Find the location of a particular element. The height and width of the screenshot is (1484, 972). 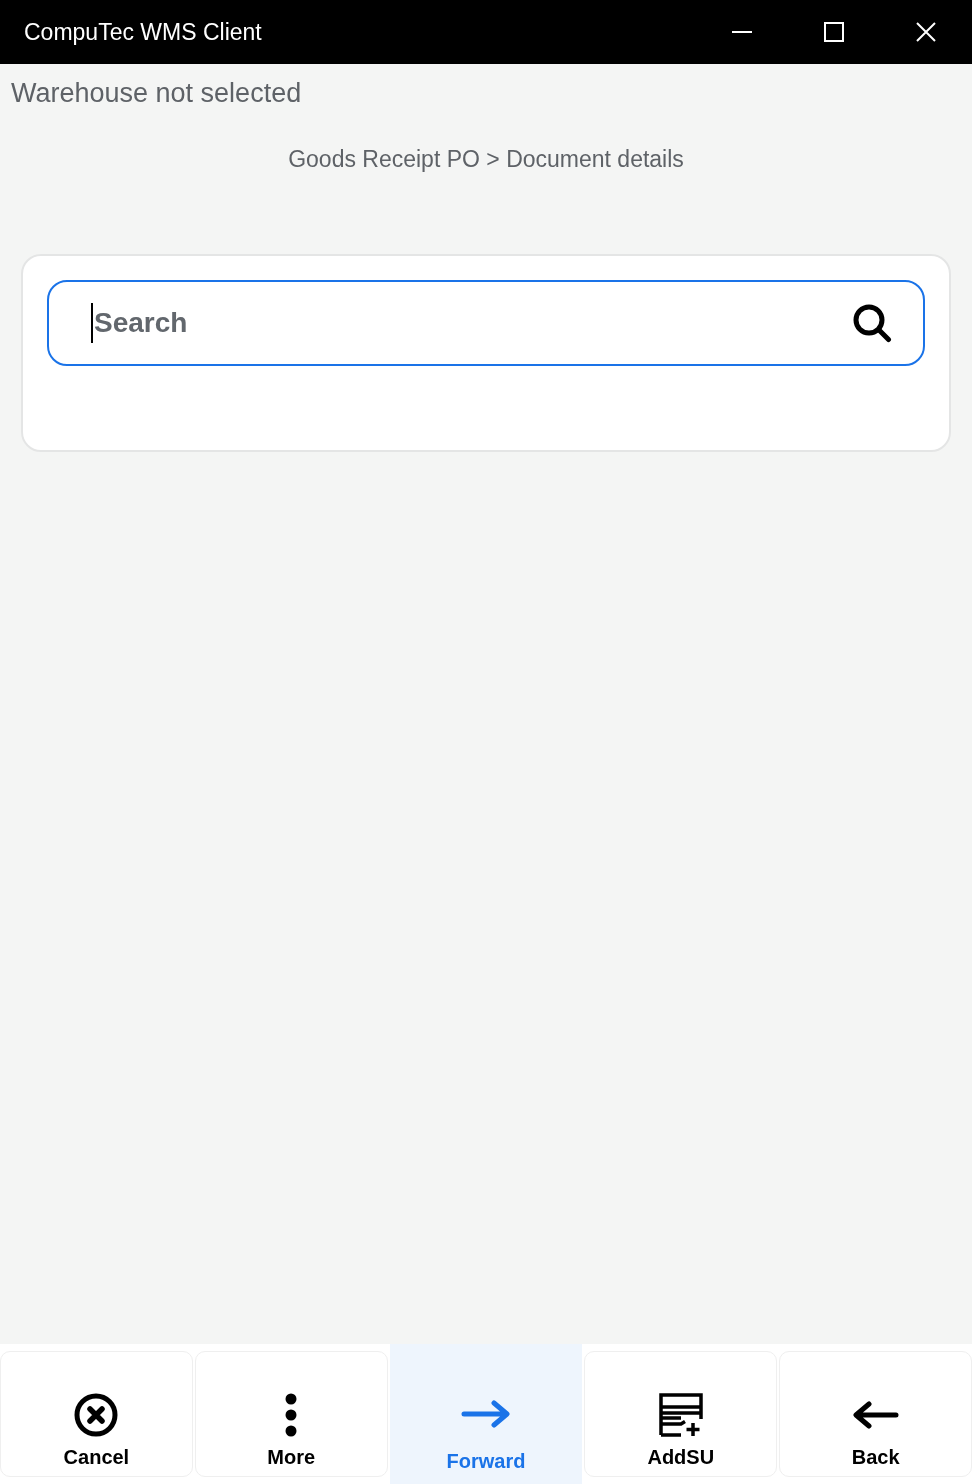

add-su-button: AddSU is located at coordinates (681, 1414).